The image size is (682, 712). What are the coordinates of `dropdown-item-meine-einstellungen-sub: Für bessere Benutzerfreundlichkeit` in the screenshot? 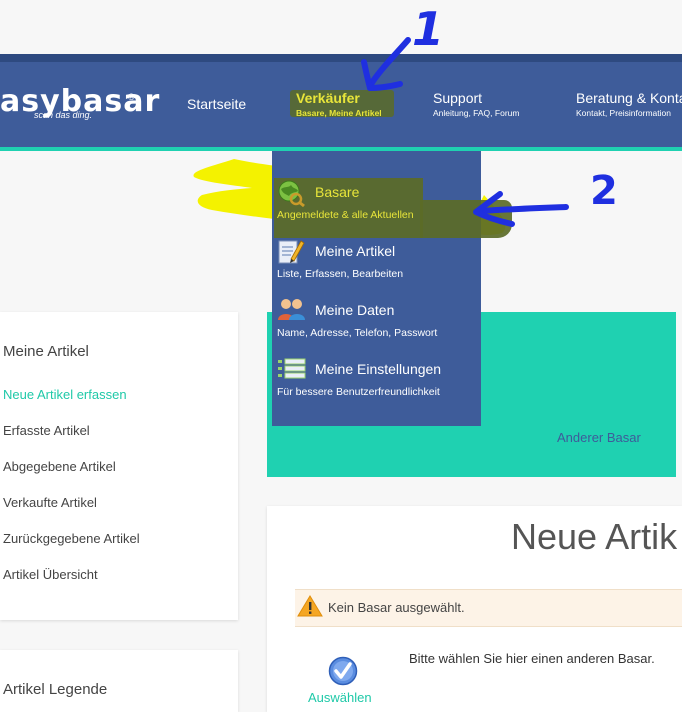 It's located at (358, 392).